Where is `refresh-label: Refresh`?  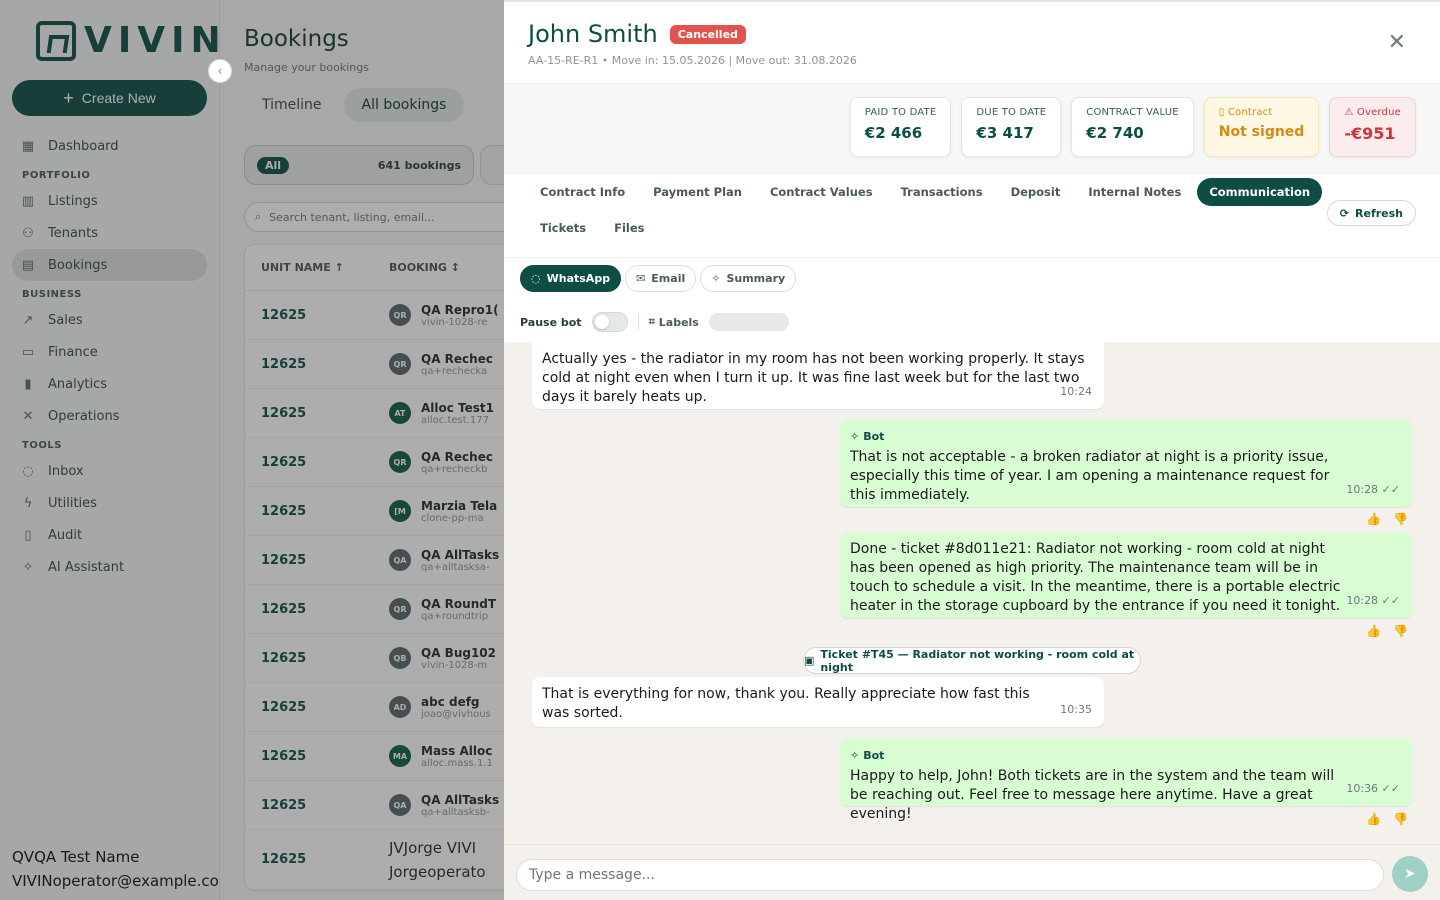
refresh-label: Refresh is located at coordinates (1379, 213).